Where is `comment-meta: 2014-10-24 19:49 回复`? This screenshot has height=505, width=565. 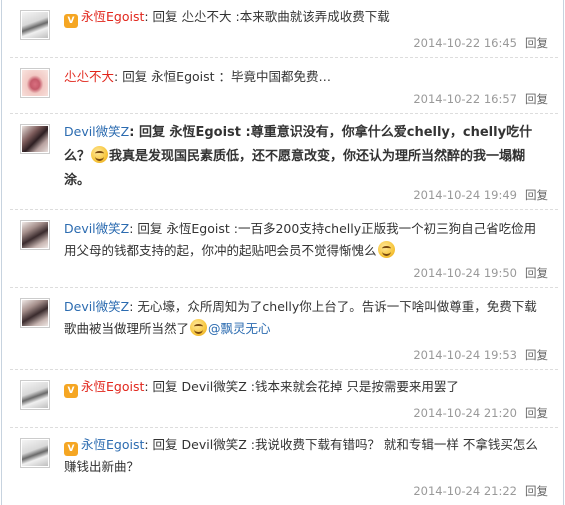 comment-meta: 2014-10-24 19:49 回复 is located at coordinates (480, 195).